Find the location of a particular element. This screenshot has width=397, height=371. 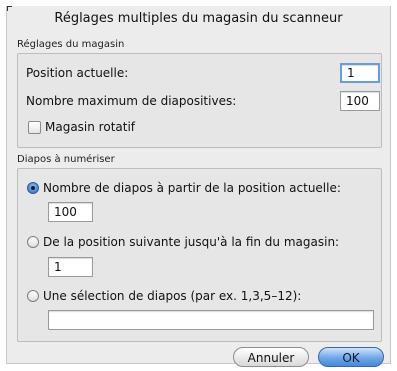

current-position-field: 1 is located at coordinates (360, 73).